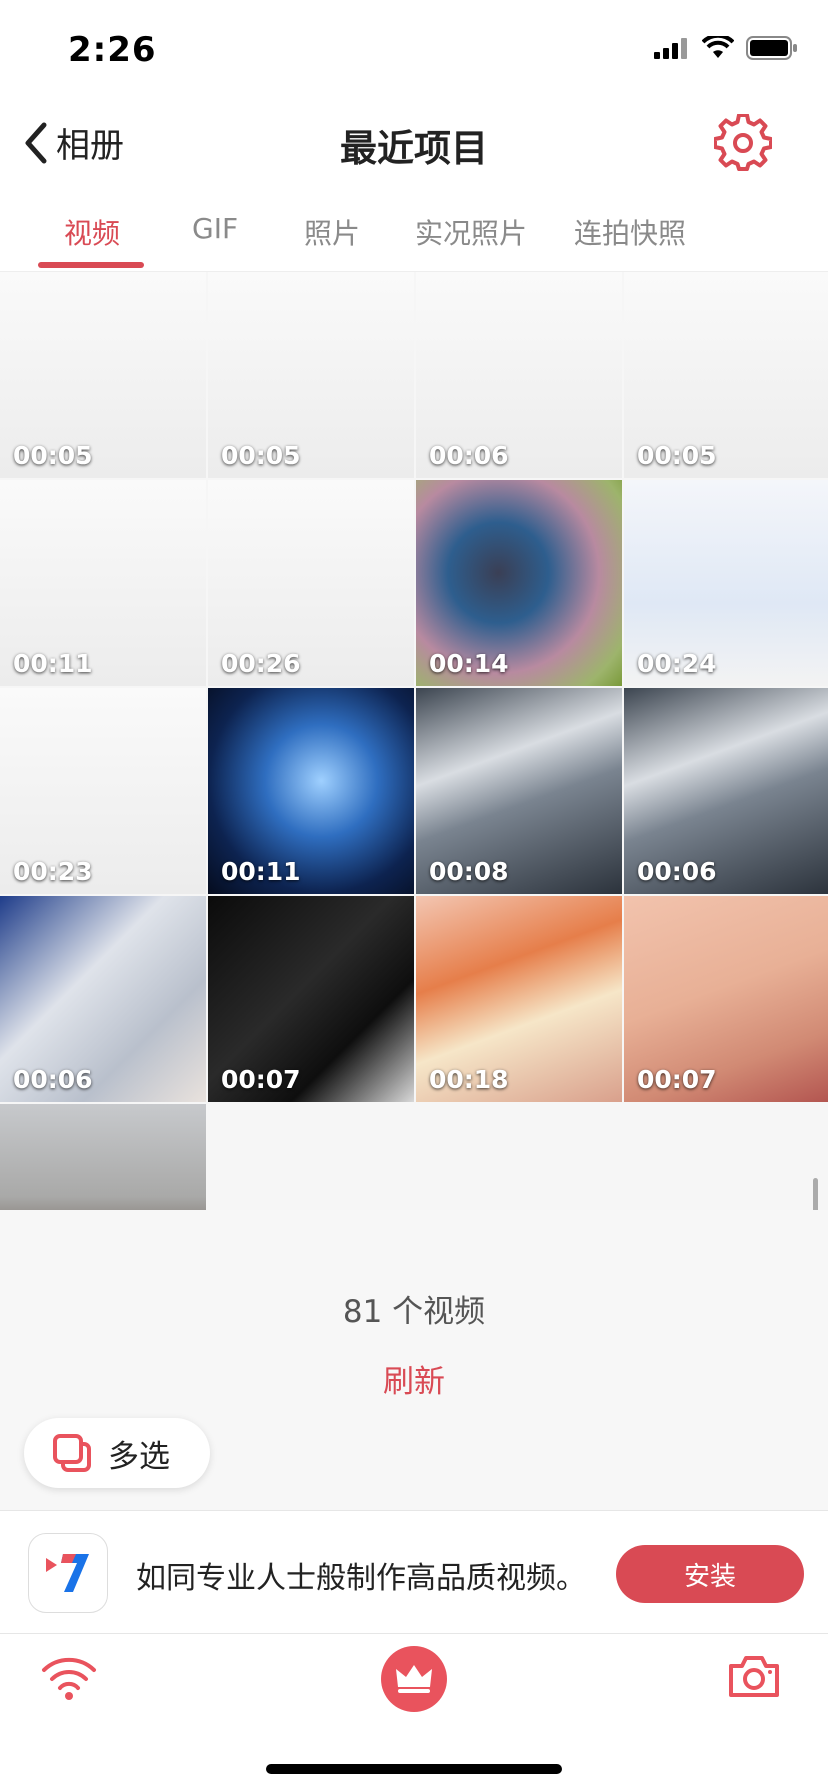 Image resolution: width=828 pixels, height=1792 pixels. I want to click on video-duration: 00:14, so click(469, 663).